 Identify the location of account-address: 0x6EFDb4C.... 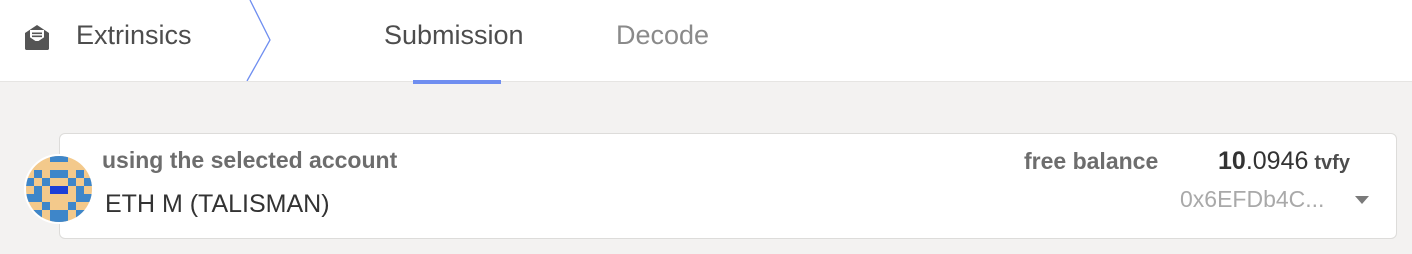
(1252, 199).